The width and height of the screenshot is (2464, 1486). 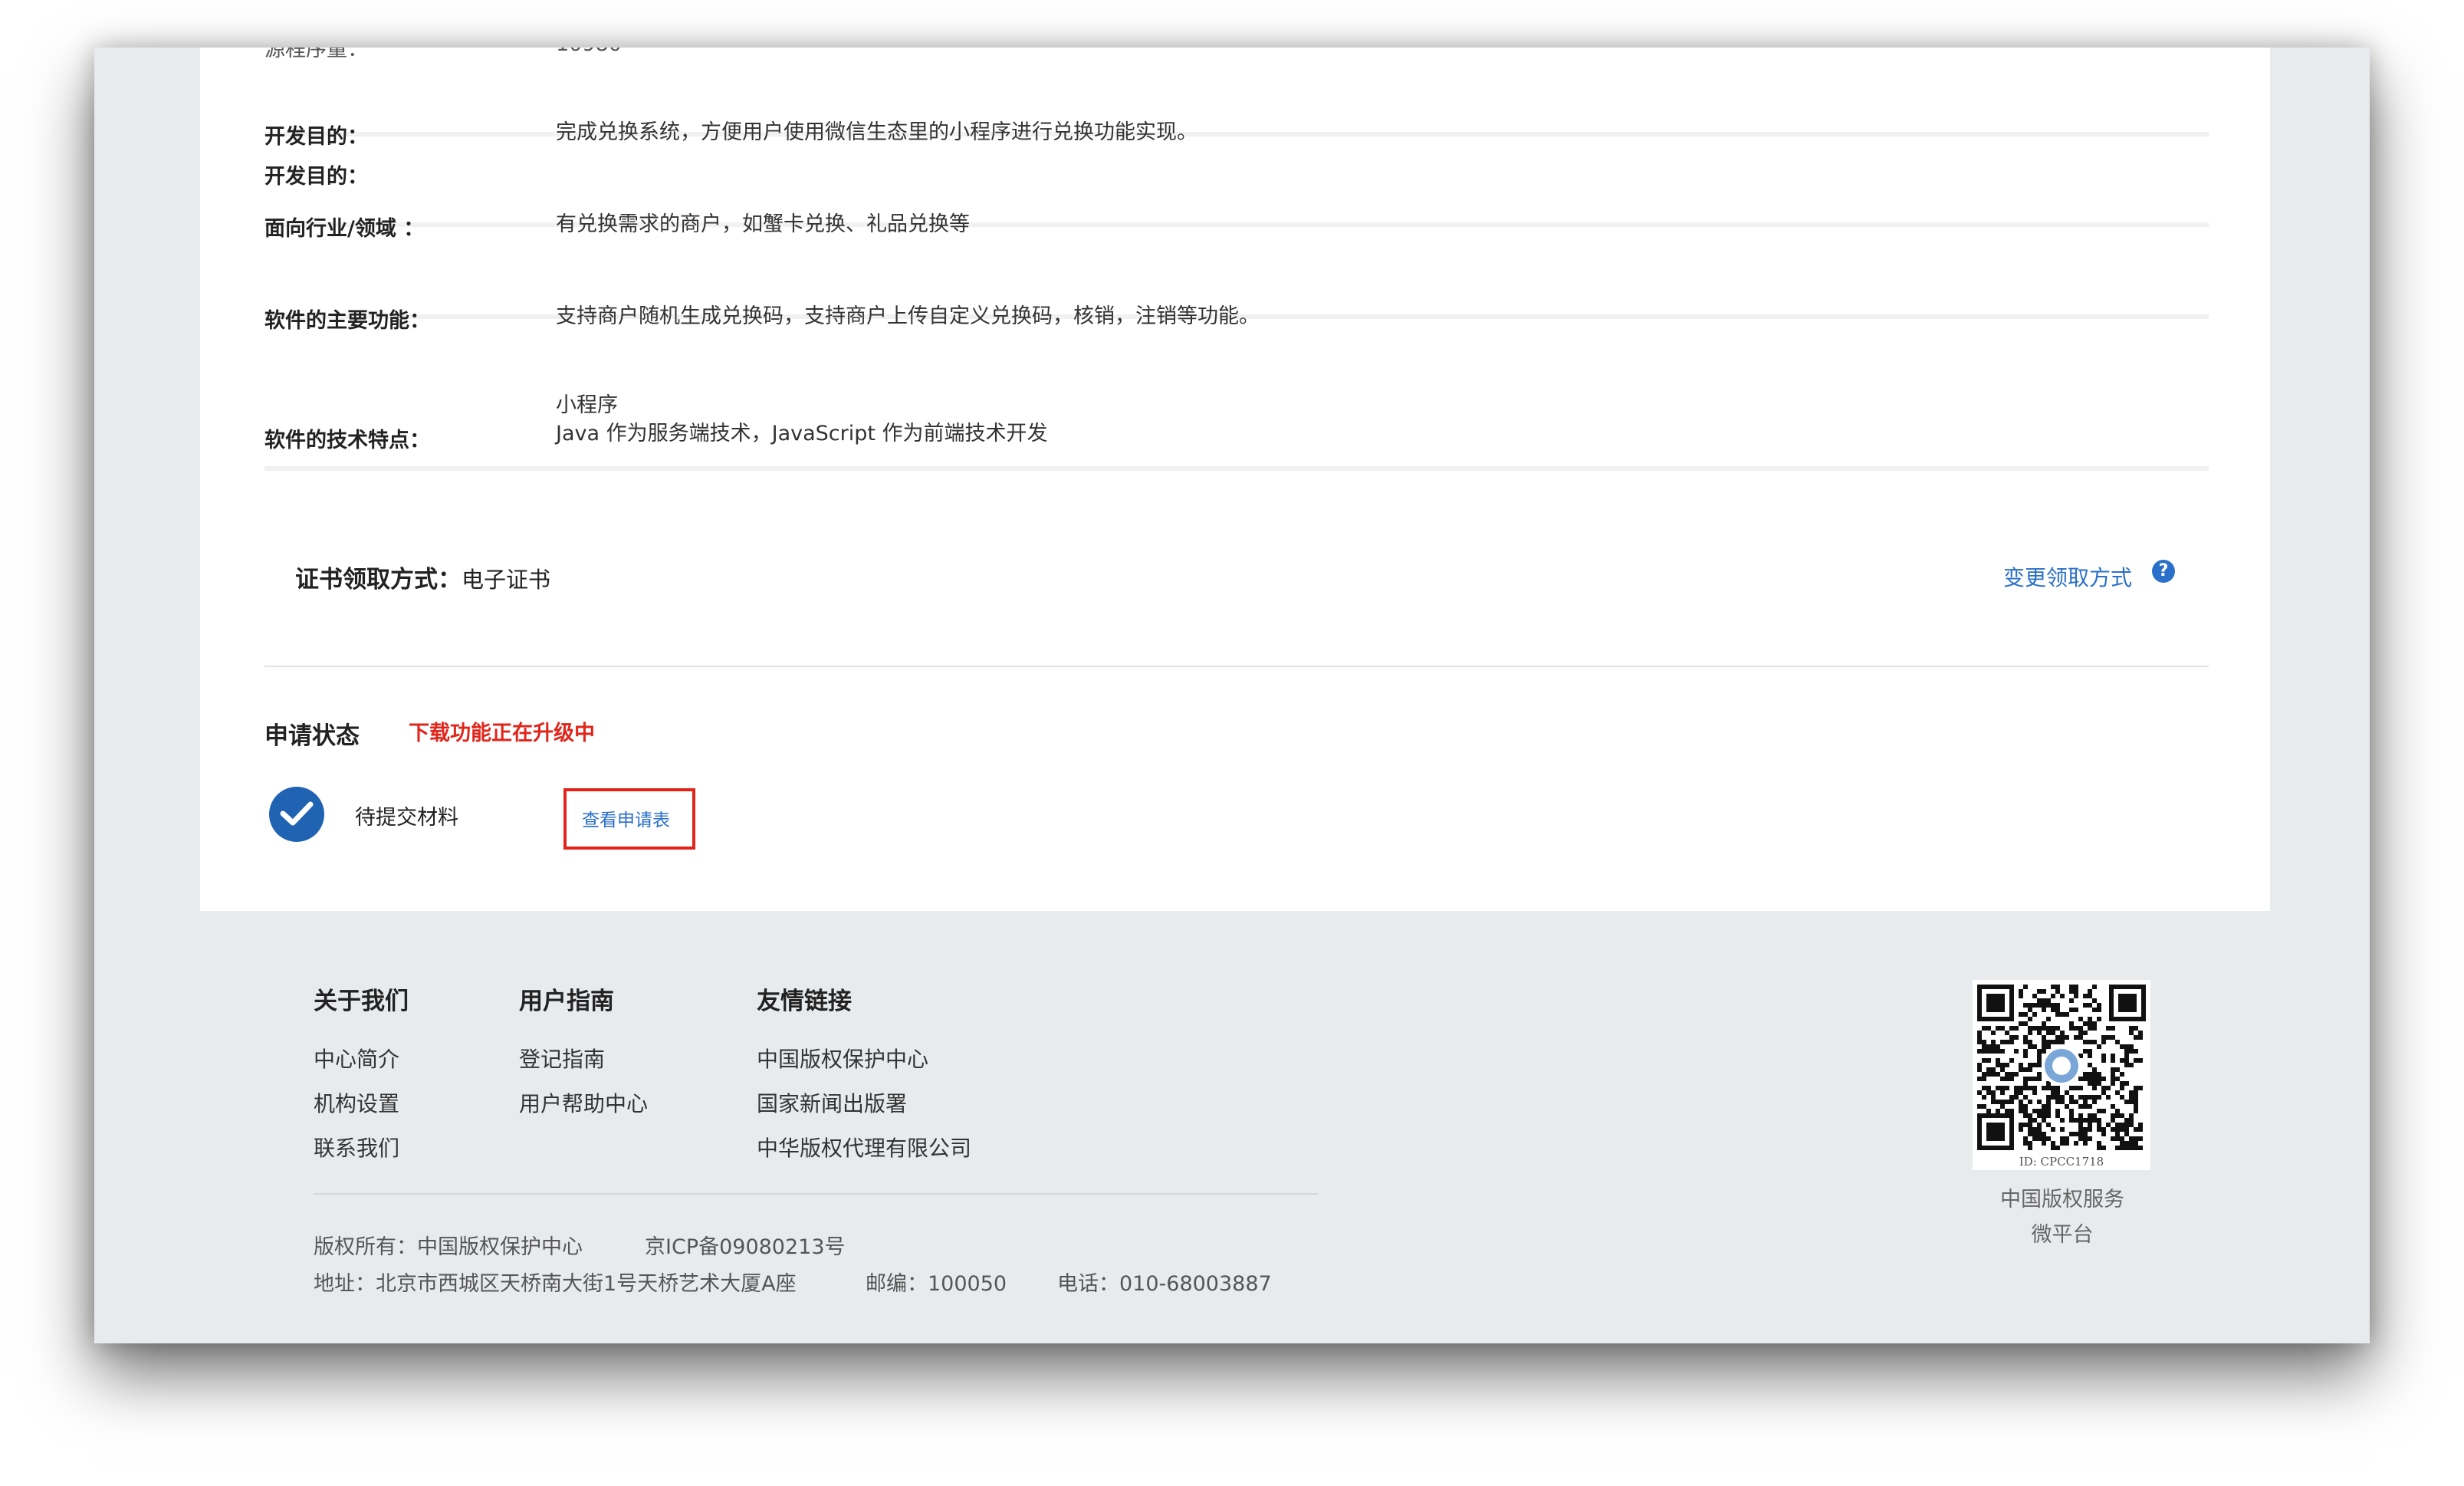 What do you see at coordinates (802, 420) in the screenshot?
I see `tech-value: 小程序 Java 作为服务端技术，JavaScript 作为前端技术开发` at bounding box center [802, 420].